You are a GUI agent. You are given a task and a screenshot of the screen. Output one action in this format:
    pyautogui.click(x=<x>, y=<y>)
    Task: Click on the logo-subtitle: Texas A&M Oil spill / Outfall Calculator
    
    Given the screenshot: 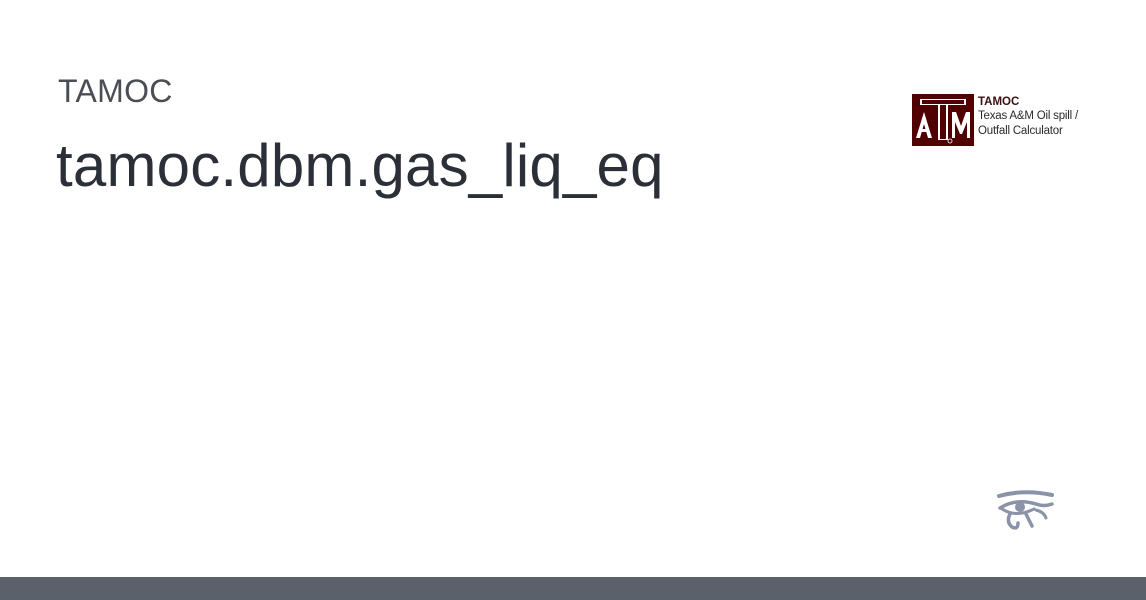 What is the action you would take?
    pyautogui.click(x=1028, y=123)
    